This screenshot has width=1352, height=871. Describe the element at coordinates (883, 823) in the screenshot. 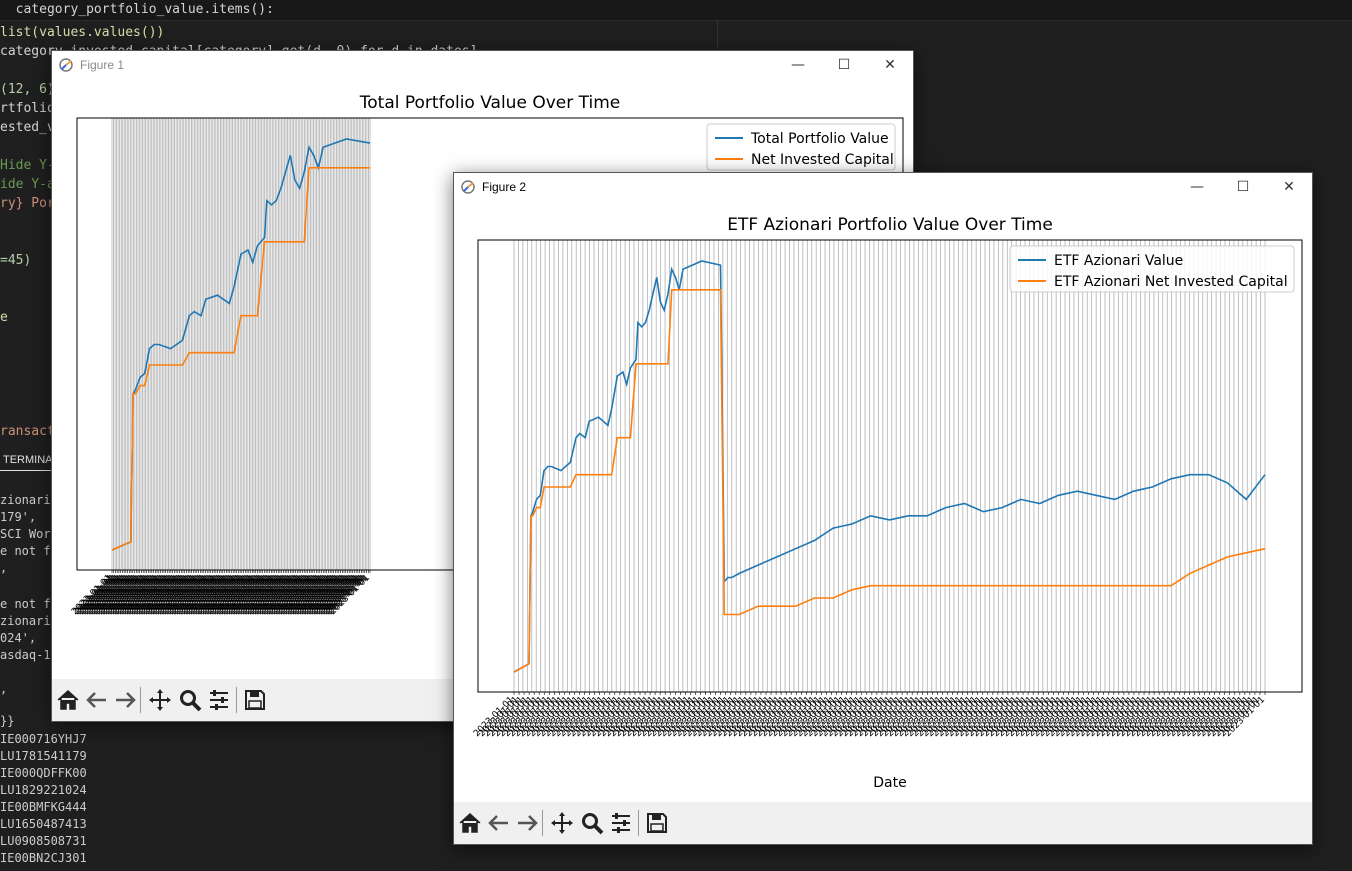

I see `figure2-toolbar` at that location.